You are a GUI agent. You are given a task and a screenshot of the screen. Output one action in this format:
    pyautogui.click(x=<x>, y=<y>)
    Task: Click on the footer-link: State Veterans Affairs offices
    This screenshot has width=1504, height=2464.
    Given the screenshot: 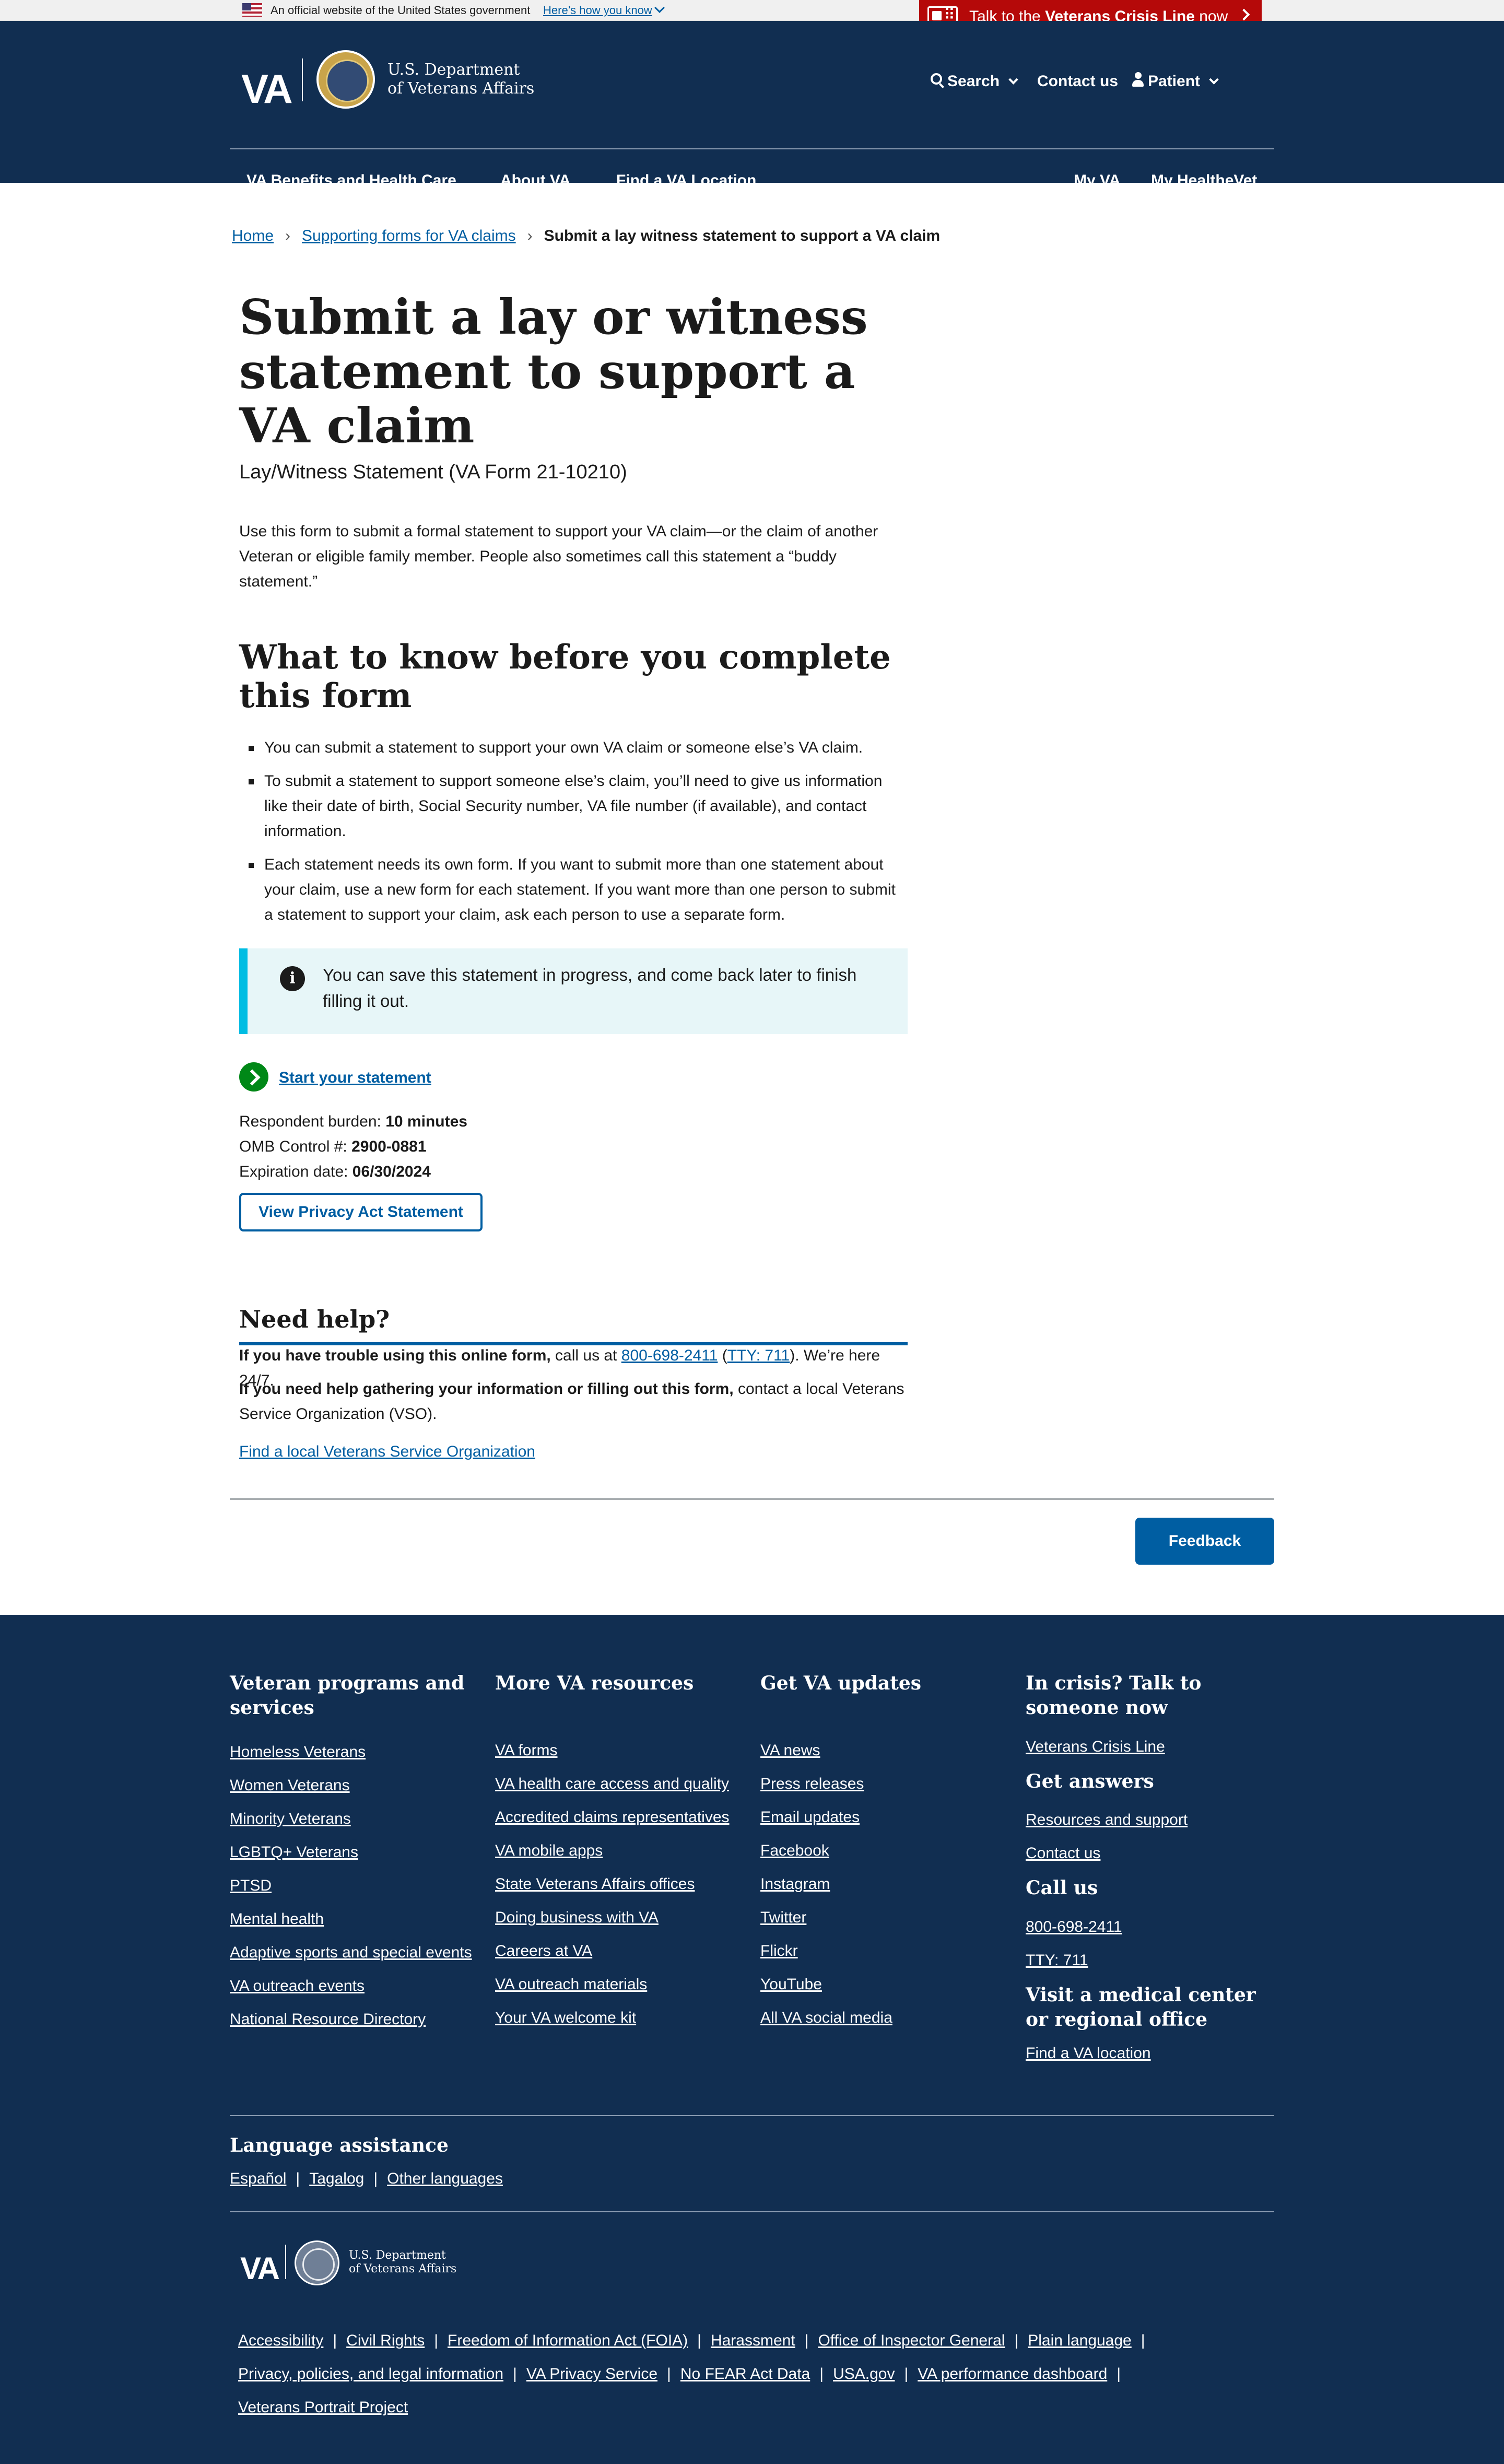 What is the action you would take?
    pyautogui.click(x=595, y=1884)
    